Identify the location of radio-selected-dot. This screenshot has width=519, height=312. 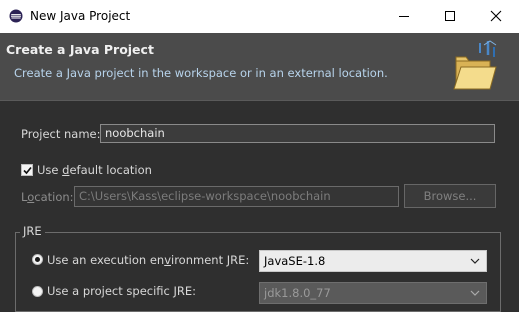
(37, 259).